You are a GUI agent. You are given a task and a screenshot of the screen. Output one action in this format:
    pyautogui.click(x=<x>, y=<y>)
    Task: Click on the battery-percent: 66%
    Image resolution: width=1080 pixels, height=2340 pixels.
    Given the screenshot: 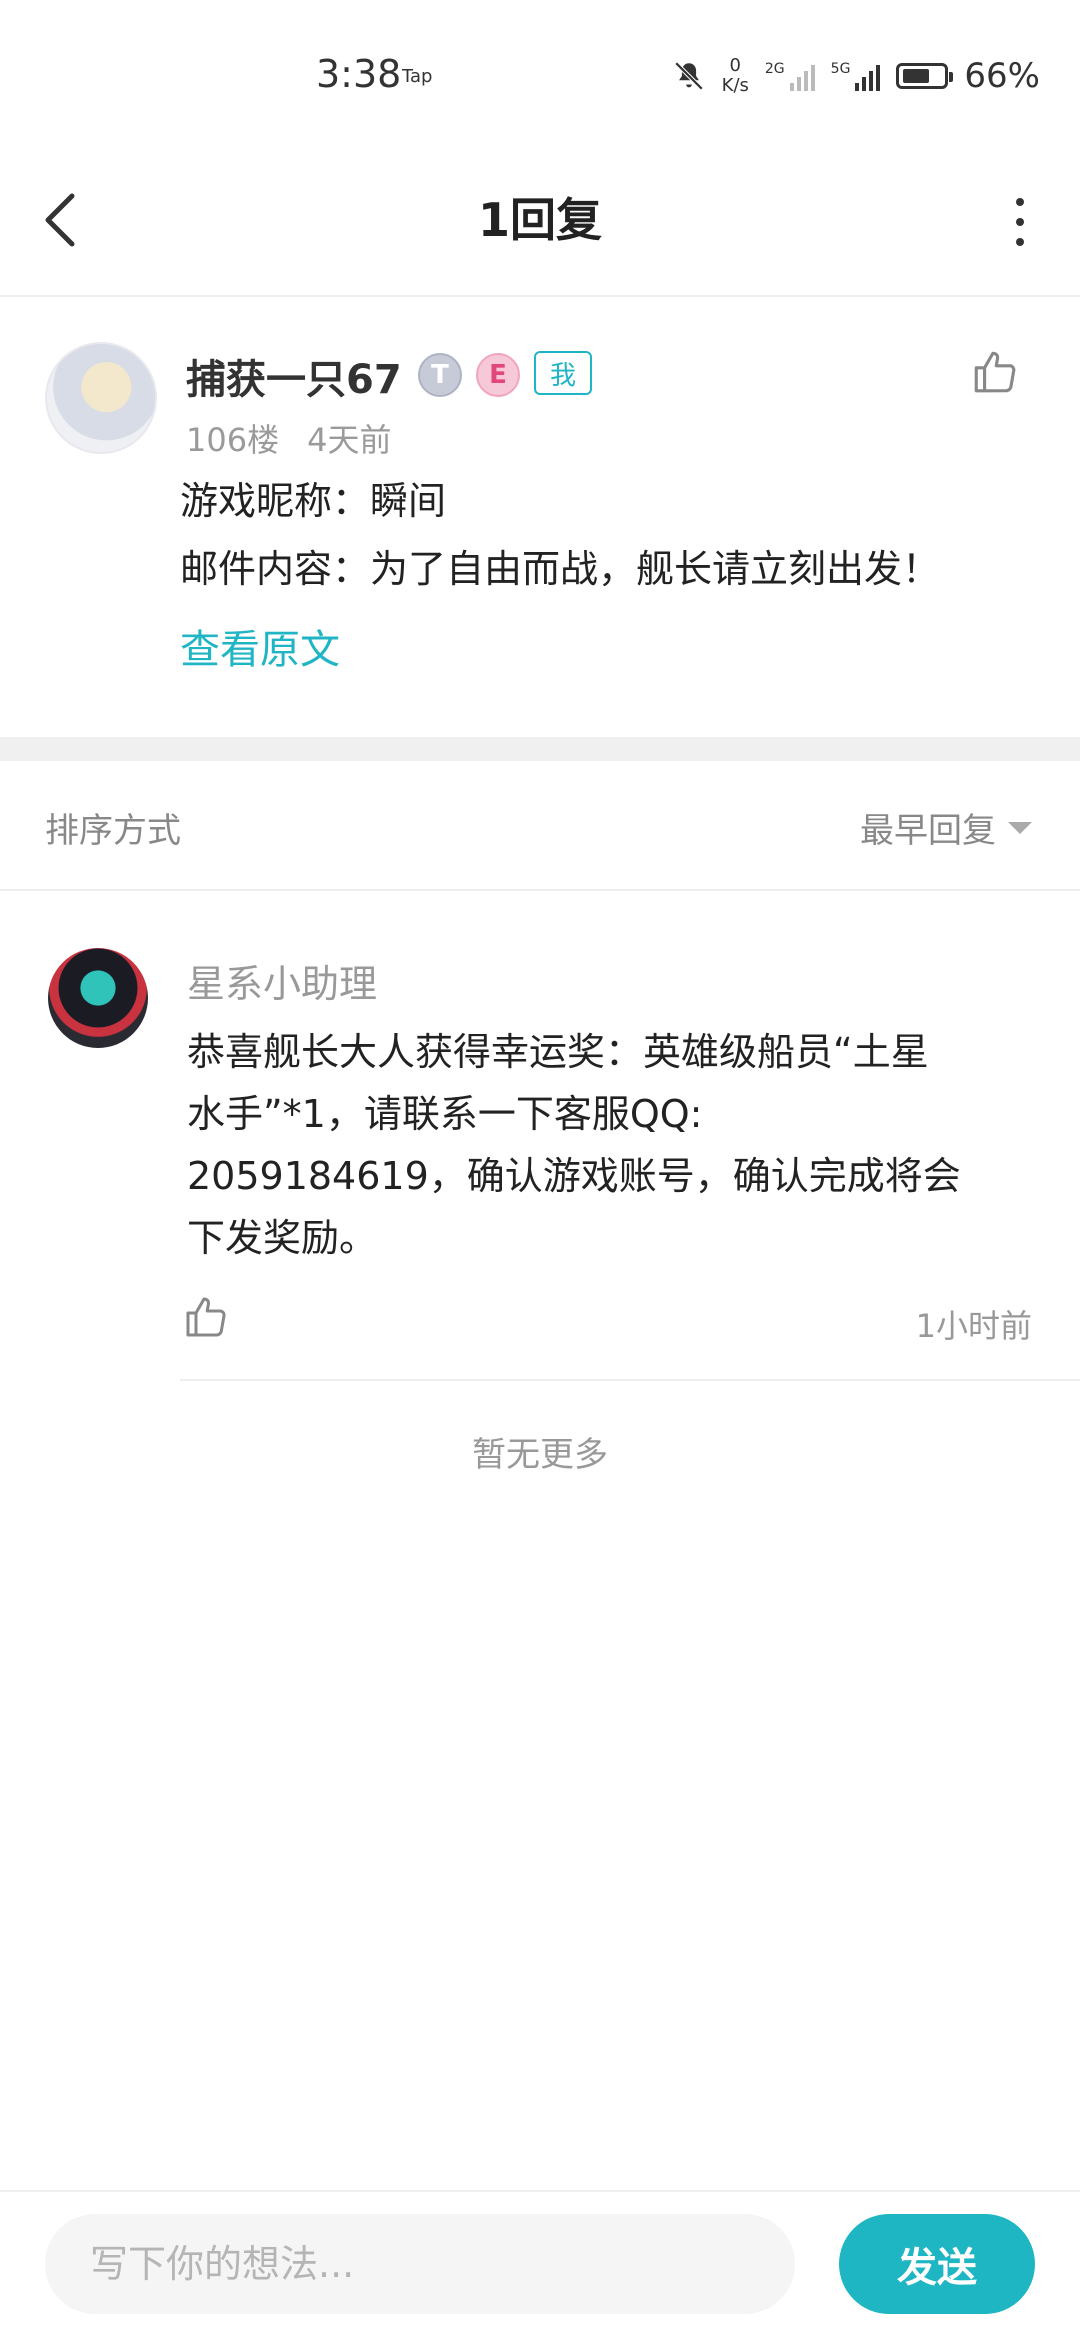 What is the action you would take?
    pyautogui.click(x=1002, y=76)
    